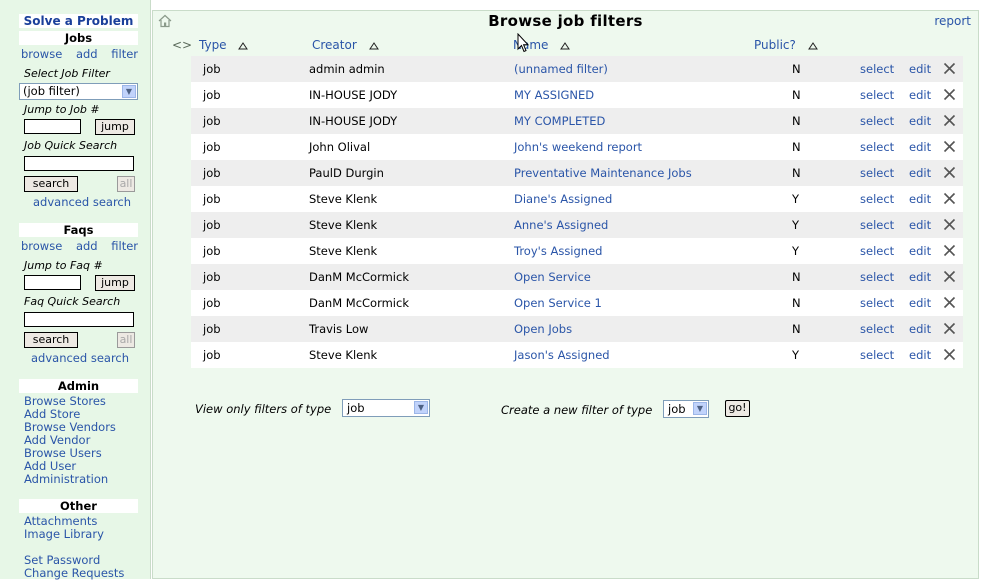  What do you see at coordinates (603, 173) in the screenshot?
I see `cell-name: Preventative Maintenance Jobs` at bounding box center [603, 173].